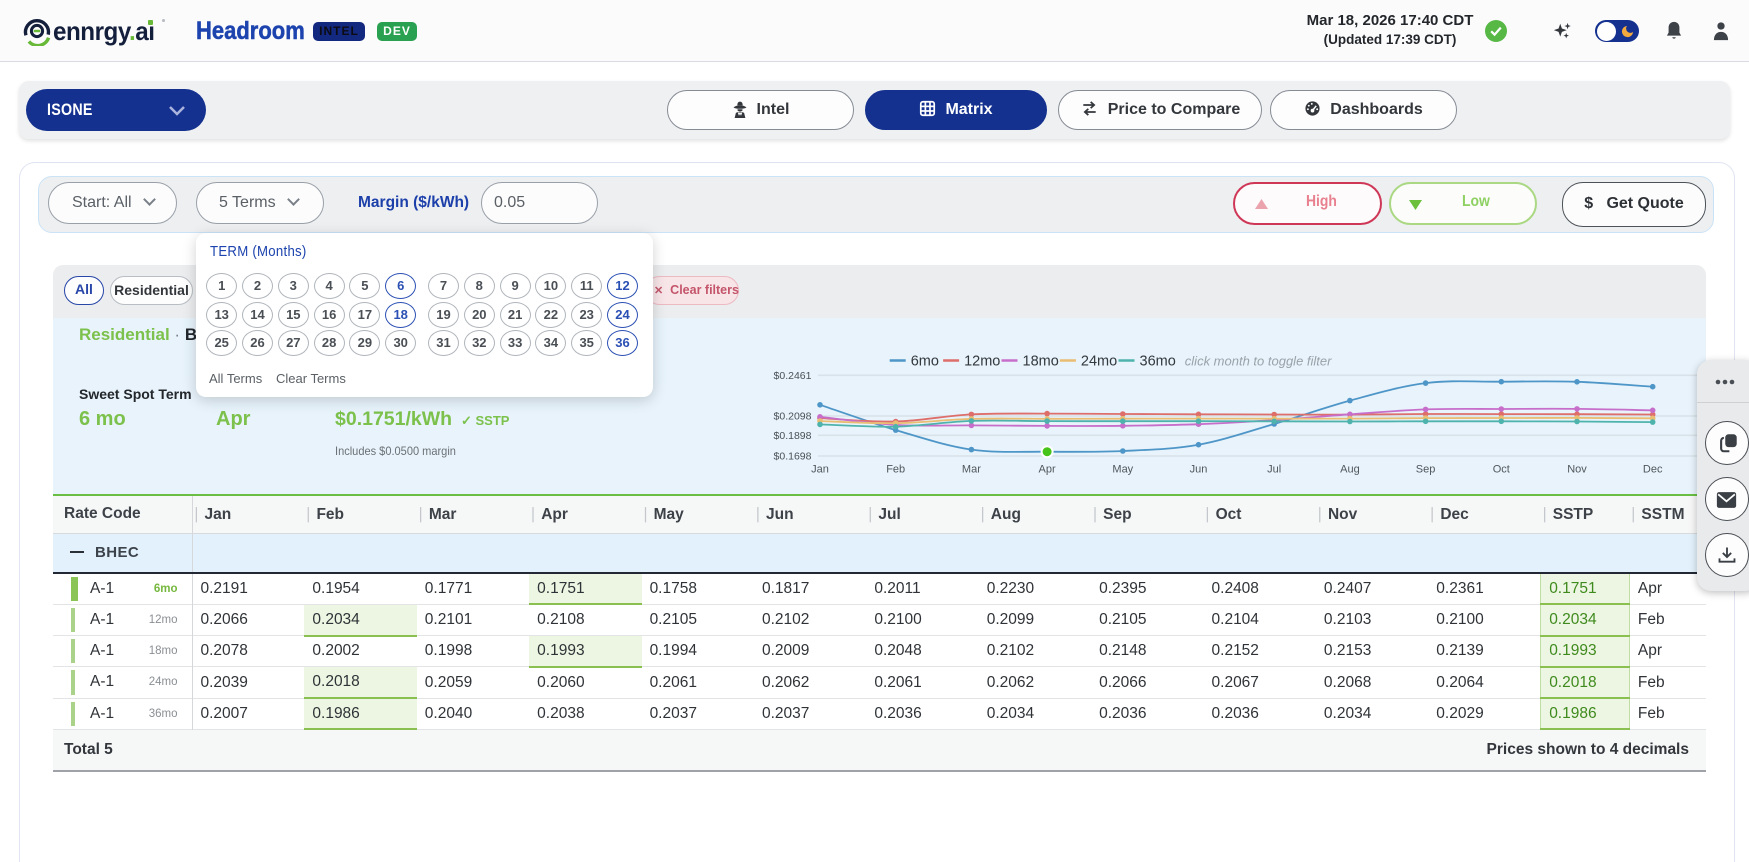 The width and height of the screenshot is (1749, 862). What do you see at coordinates (1047, 470) in the screenshot?
I see `svg-text: Apr` at bounding box center [1047, 470].